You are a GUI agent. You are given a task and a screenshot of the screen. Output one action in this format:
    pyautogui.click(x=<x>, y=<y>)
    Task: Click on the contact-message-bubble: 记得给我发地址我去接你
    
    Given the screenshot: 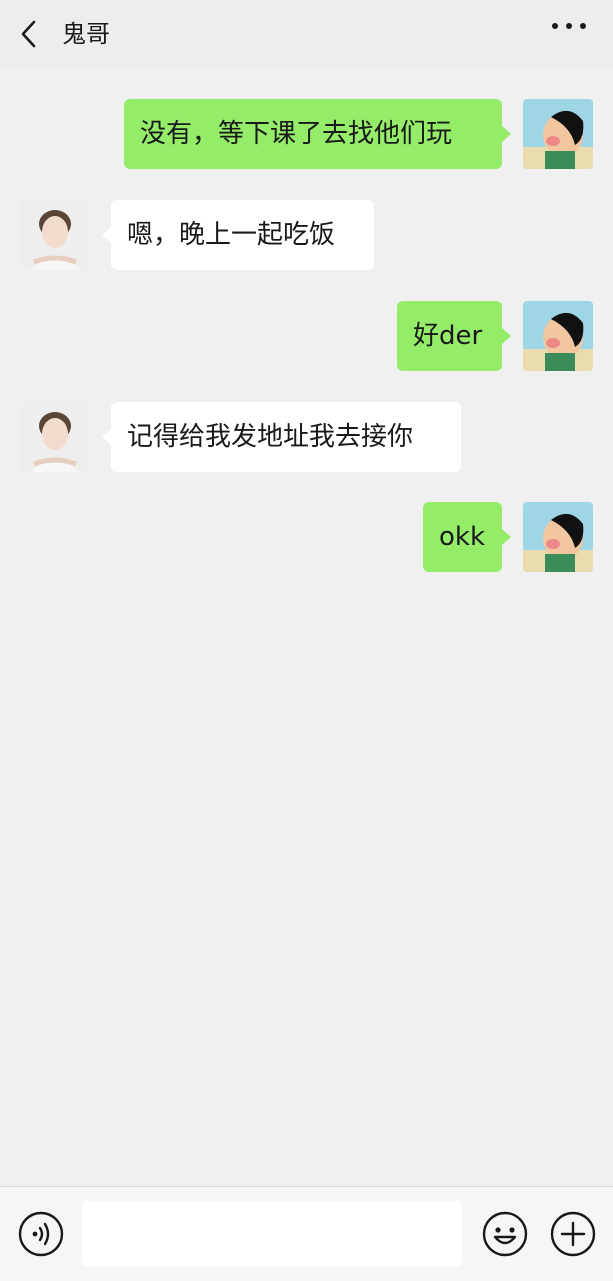 What is the action you would take?
    pyautogui.click(x=281, y=437)
    